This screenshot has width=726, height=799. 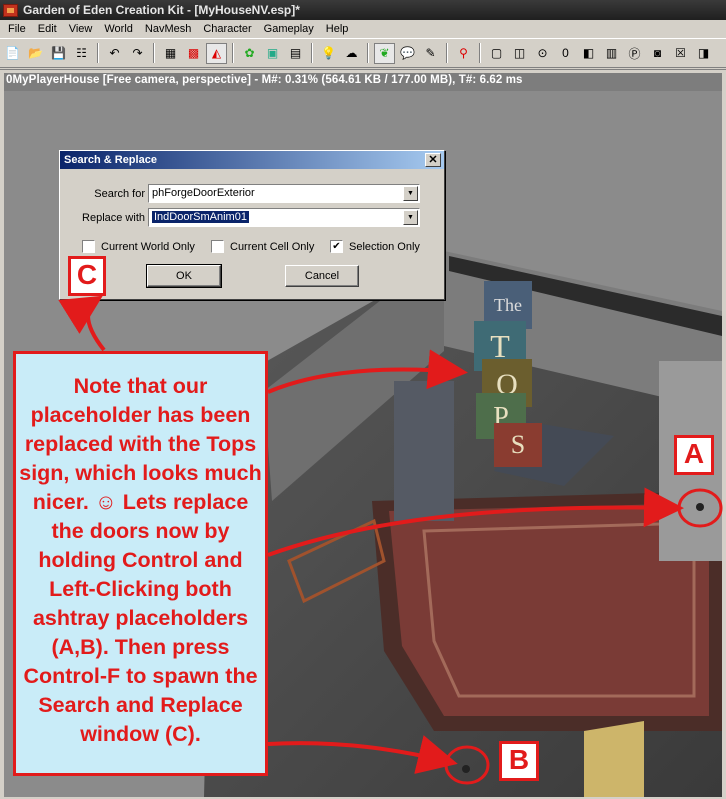 I want to click on leaf-icon: ❦, so click(x=384, y=53).